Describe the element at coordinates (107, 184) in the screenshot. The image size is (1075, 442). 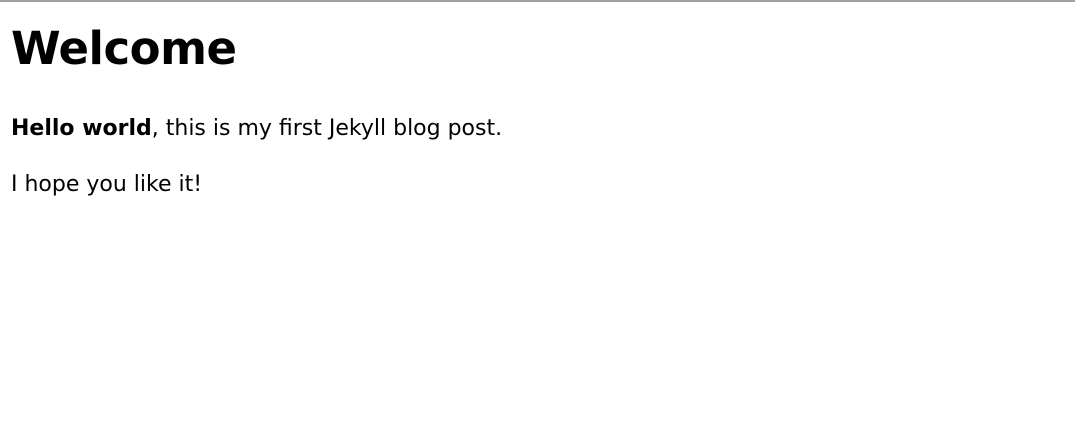
I see `closing-paragraph: I hope you like it!` at that location.